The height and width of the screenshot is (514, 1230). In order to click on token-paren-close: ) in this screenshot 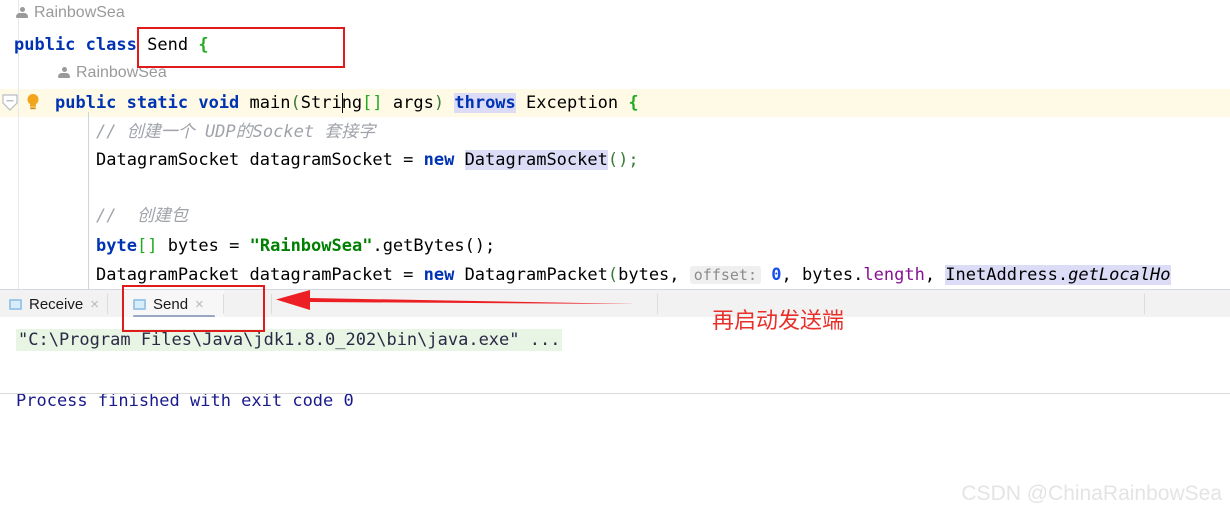, I will do `click(439, 103)`.